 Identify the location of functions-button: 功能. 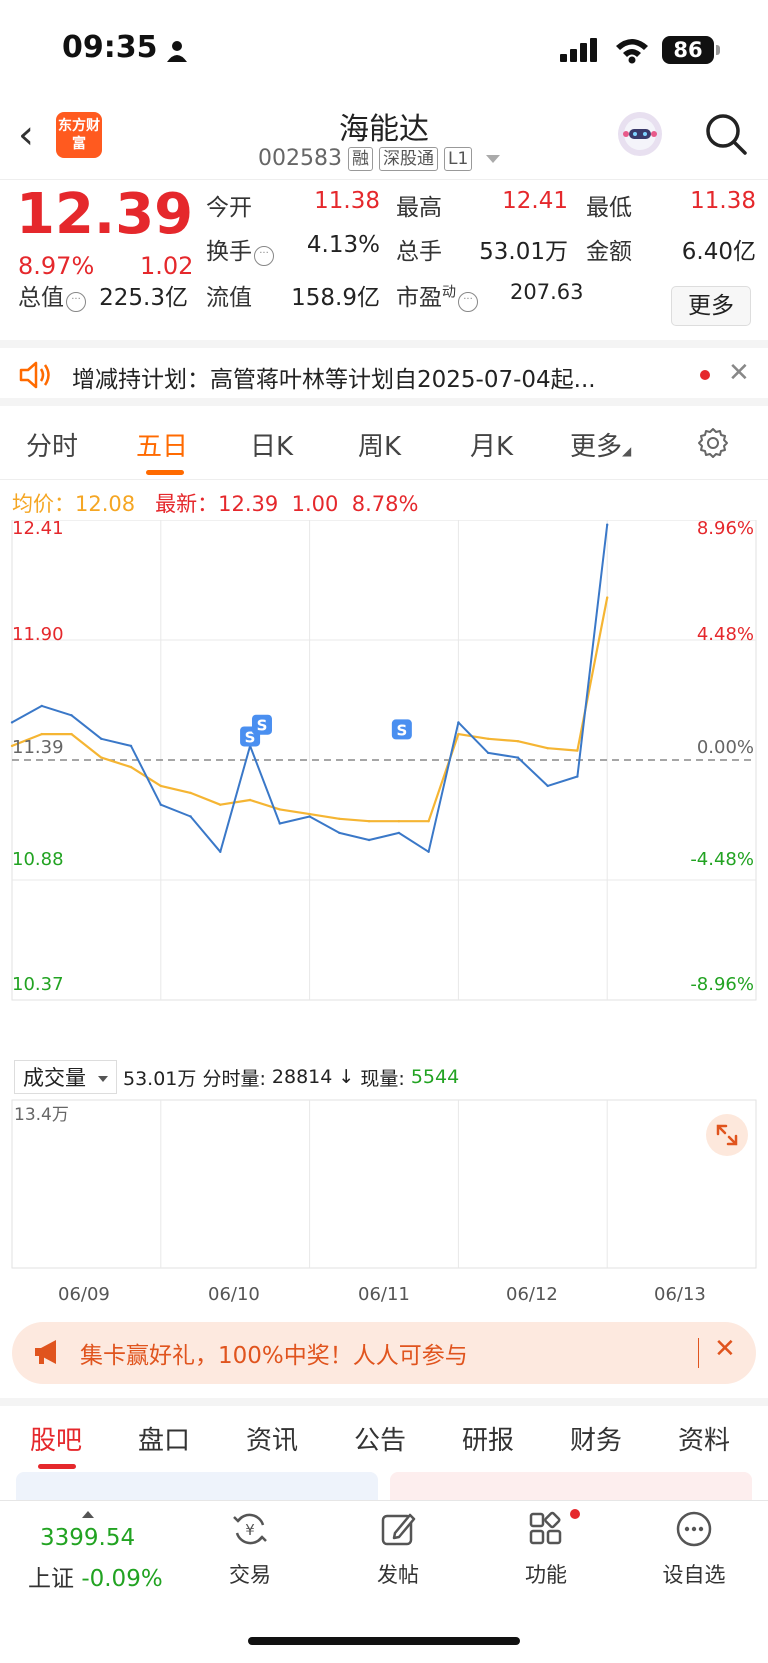
(546, 1549).